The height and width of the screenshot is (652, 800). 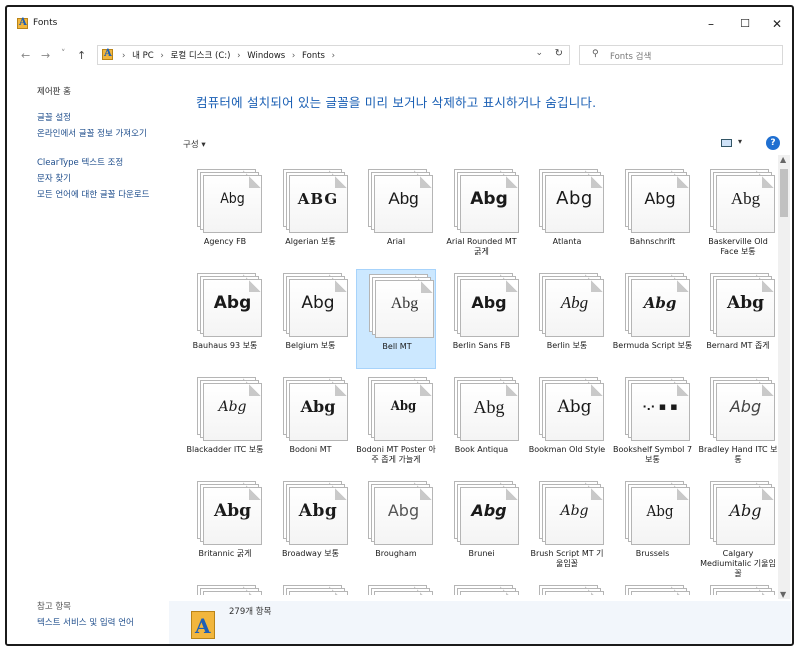 I want to click on breadcrumb: › 내 PC › 로컬 디스크 (C:) › Windows › Fonts ›, so click(x=229, y=56).